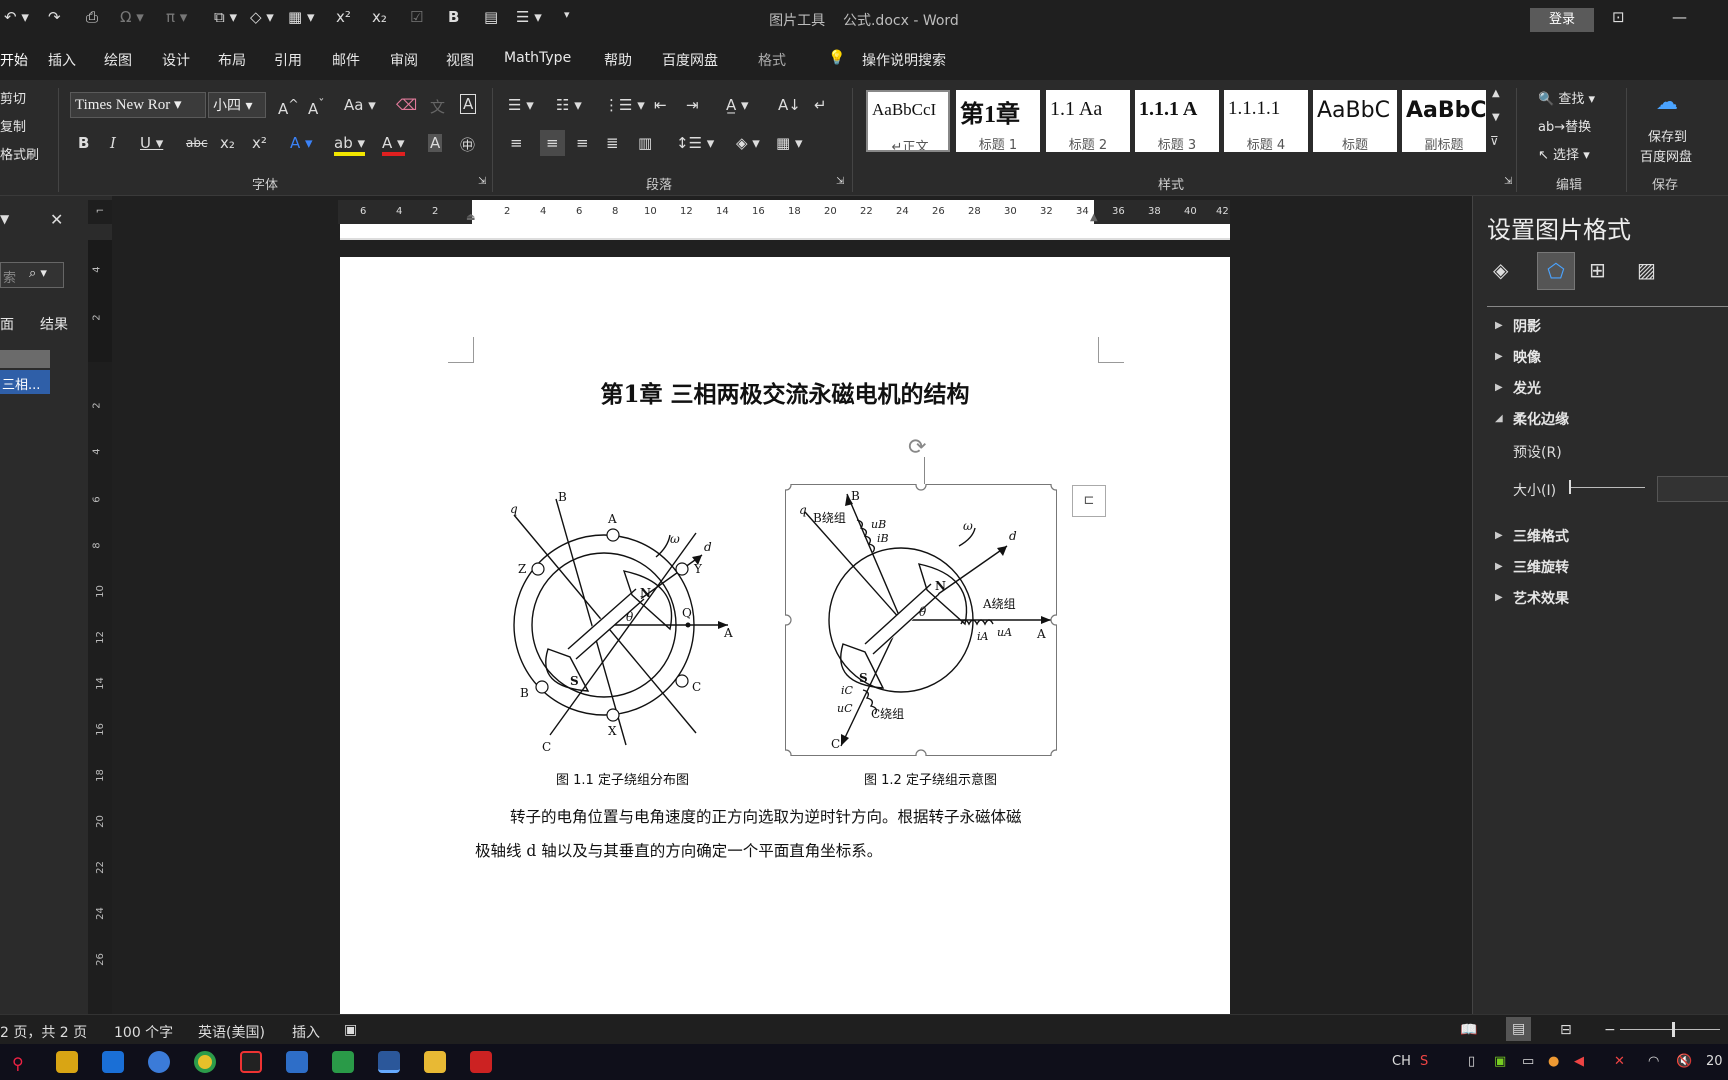  I want to click on size-slider, so click(1607, 487).